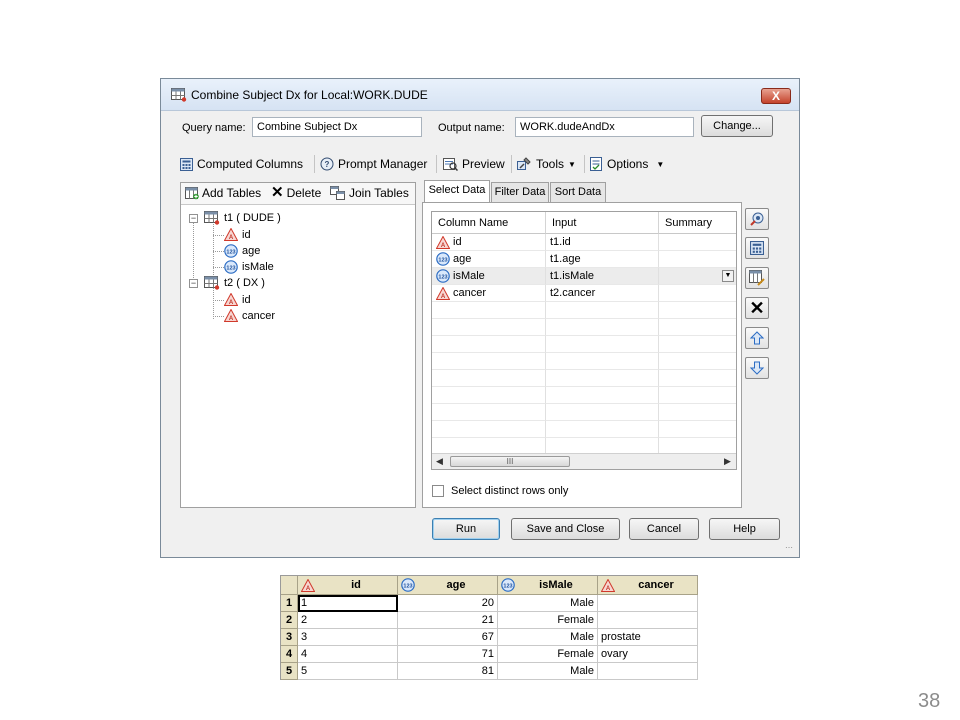 Image resolution: width=960 pixels, height=720 pixels. I want to click on select-distinct-checkbox, so click(438, 491).